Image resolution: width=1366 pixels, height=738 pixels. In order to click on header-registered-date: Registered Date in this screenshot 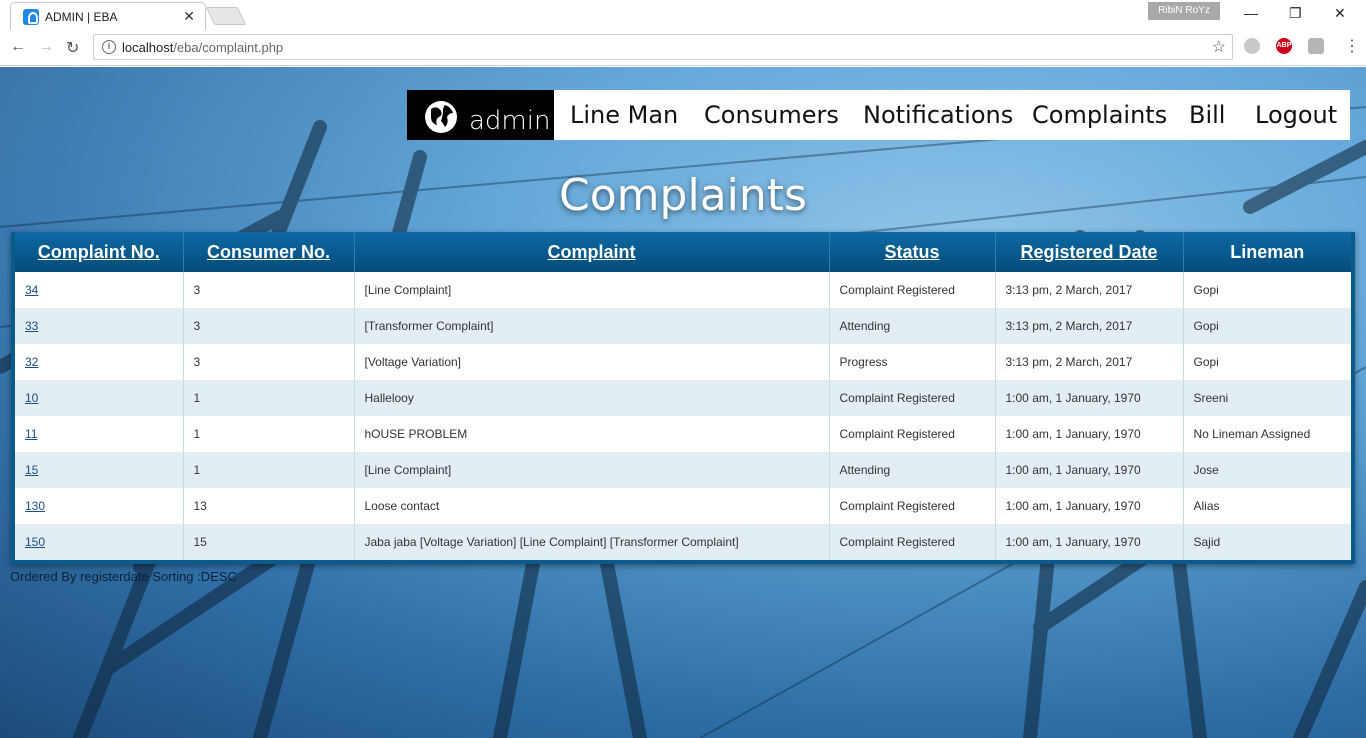, I will do `click(1089, 252)`.